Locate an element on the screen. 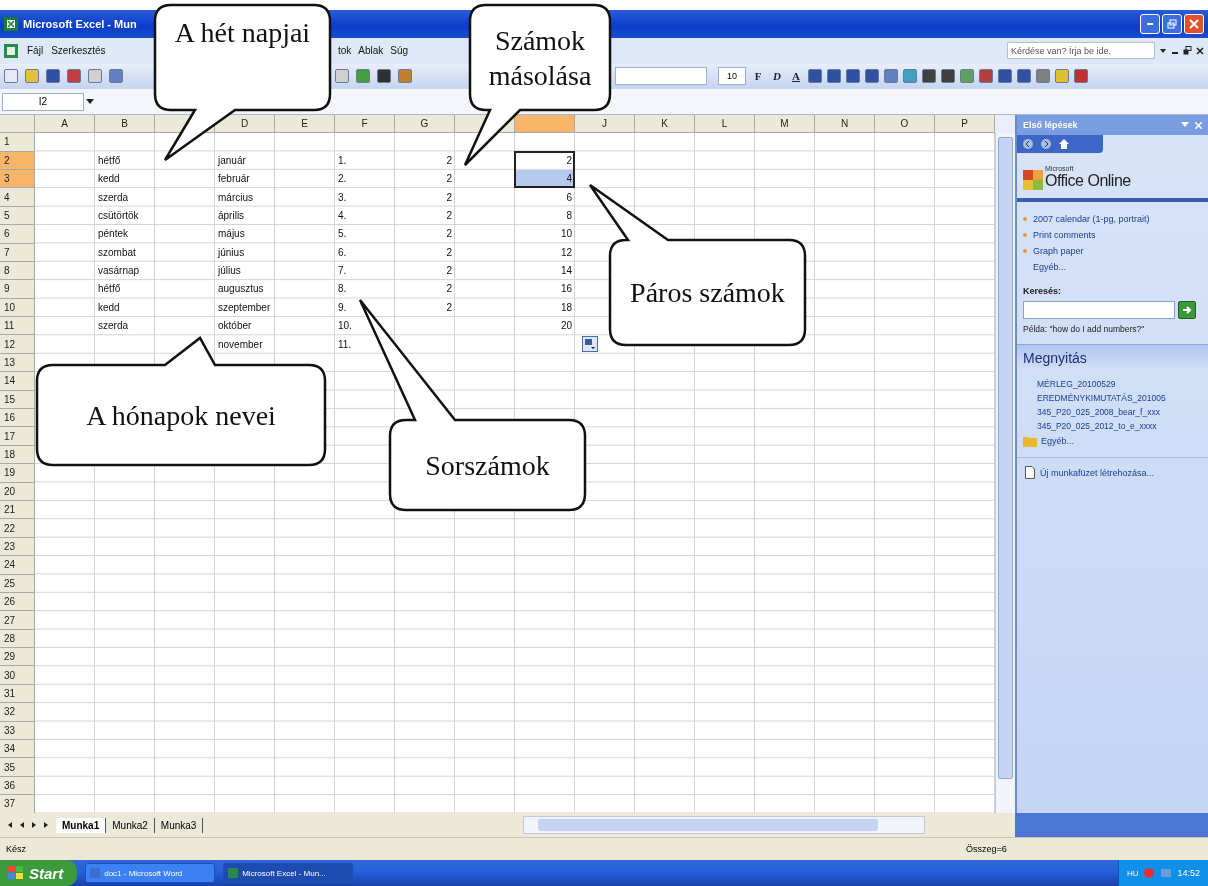 The image size is (1208, 886). minimize-button is located at coordinates (1150, 23).